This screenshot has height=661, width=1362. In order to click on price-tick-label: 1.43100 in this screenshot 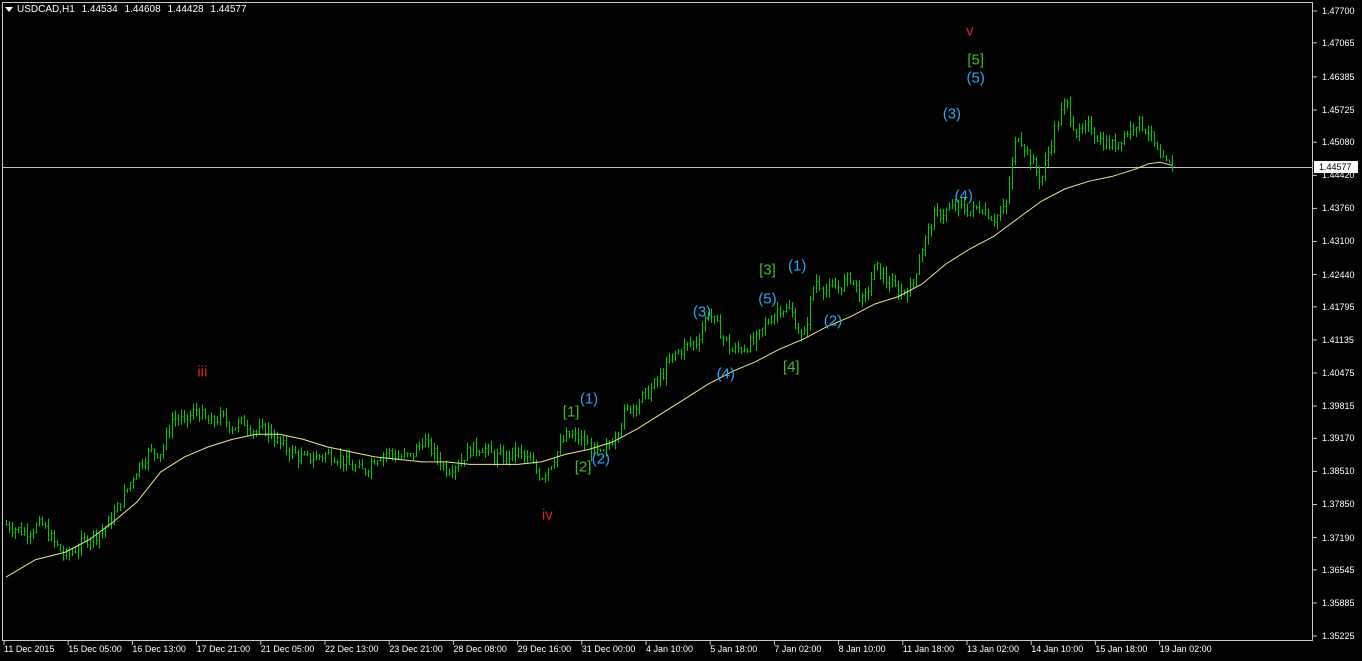, I will do `click(1338, 241)`.